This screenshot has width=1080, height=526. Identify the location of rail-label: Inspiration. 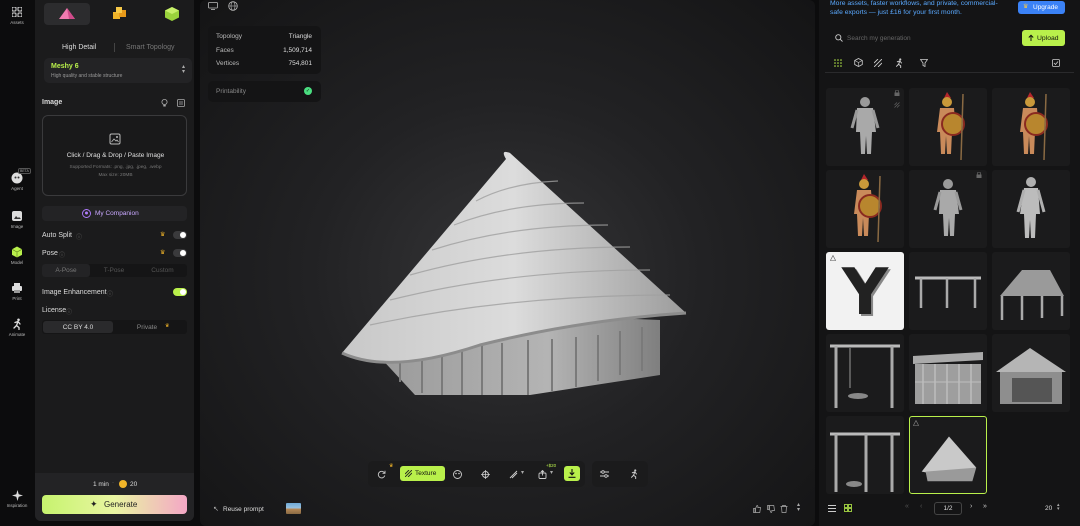
(17, 505).